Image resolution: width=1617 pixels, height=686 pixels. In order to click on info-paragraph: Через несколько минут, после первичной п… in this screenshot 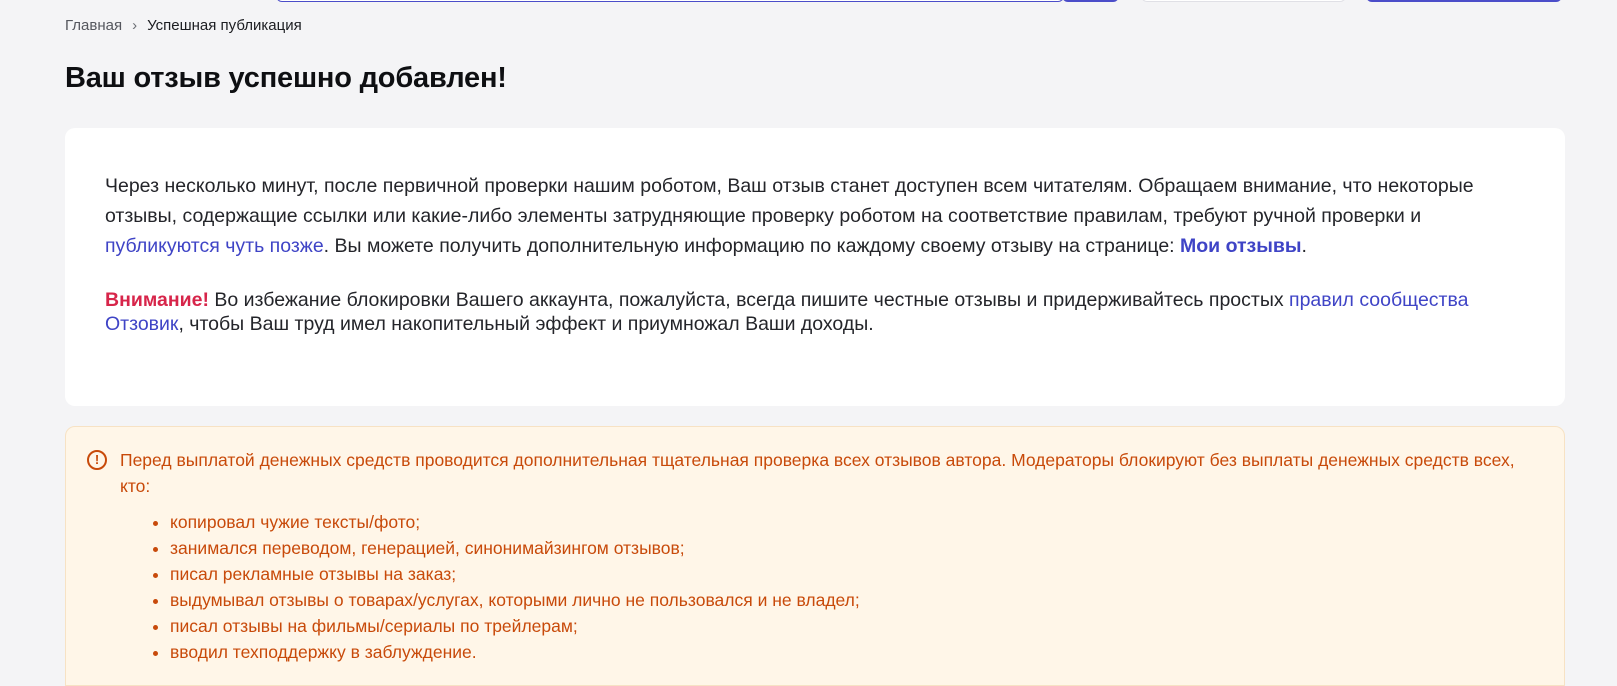, I will do `click(815, 216)`.